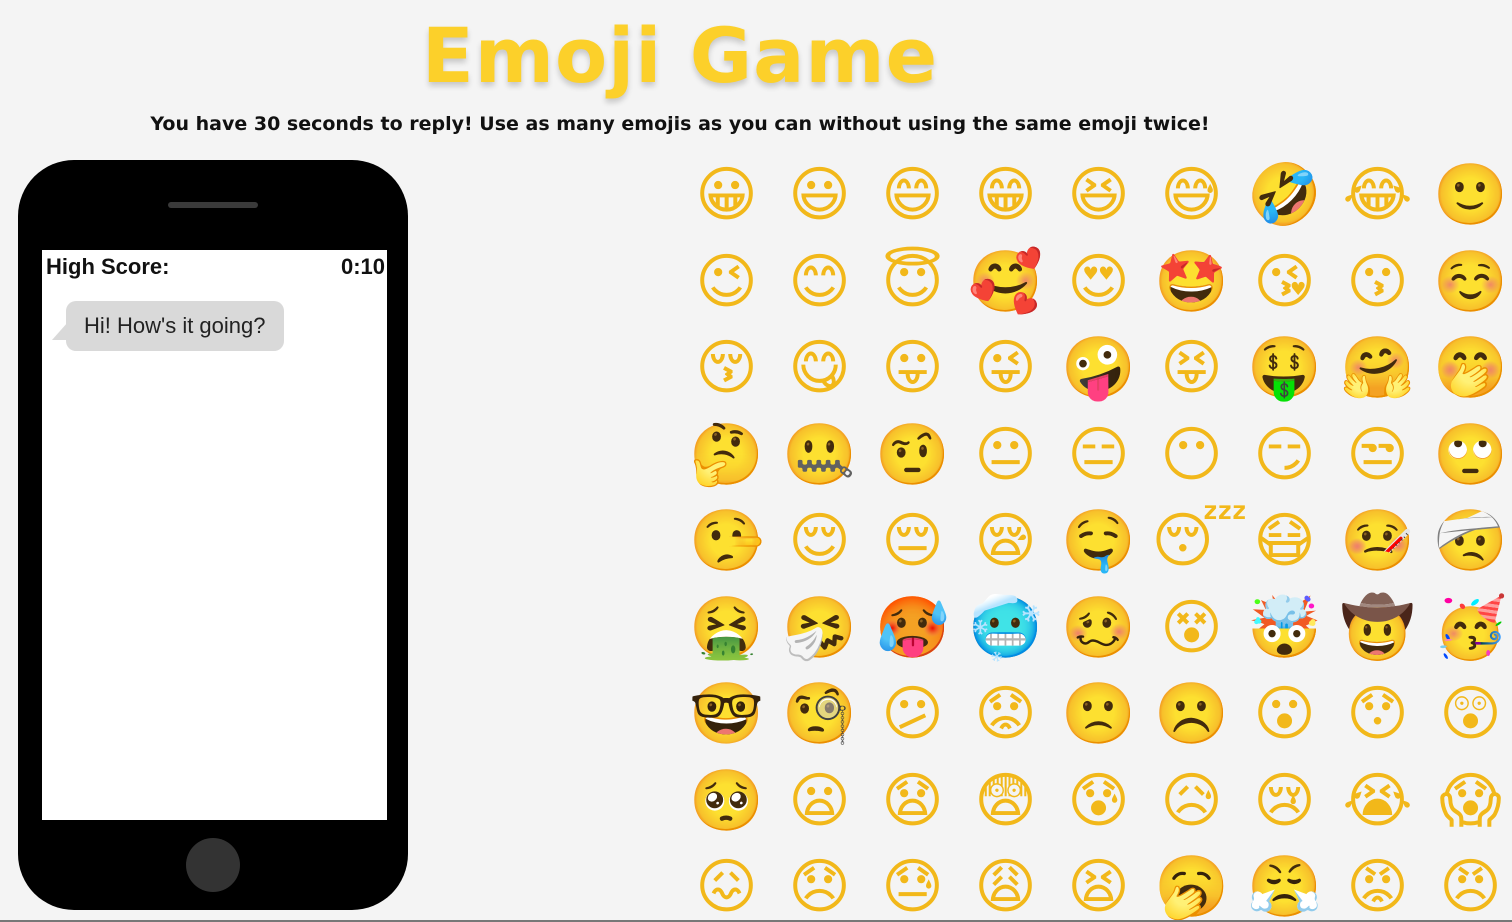 This screenshot has width=1512, height=922. What do you see at coordinates (1006, 632) in the screenshot?
I see `emoji-button: 🥶` at bounding box center [1006, 632].